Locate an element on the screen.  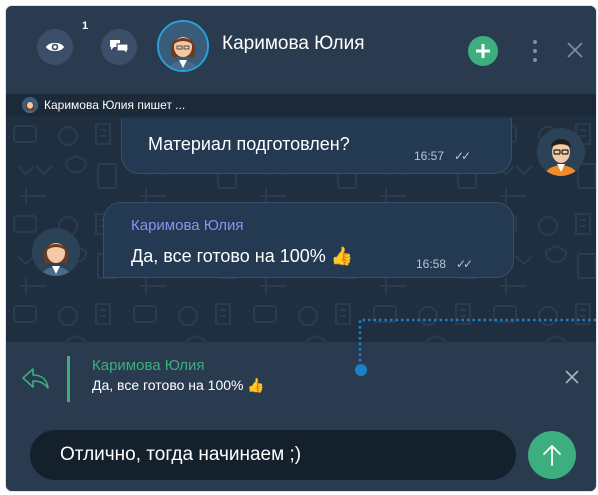
add-button is located at coordinates (483, 51).